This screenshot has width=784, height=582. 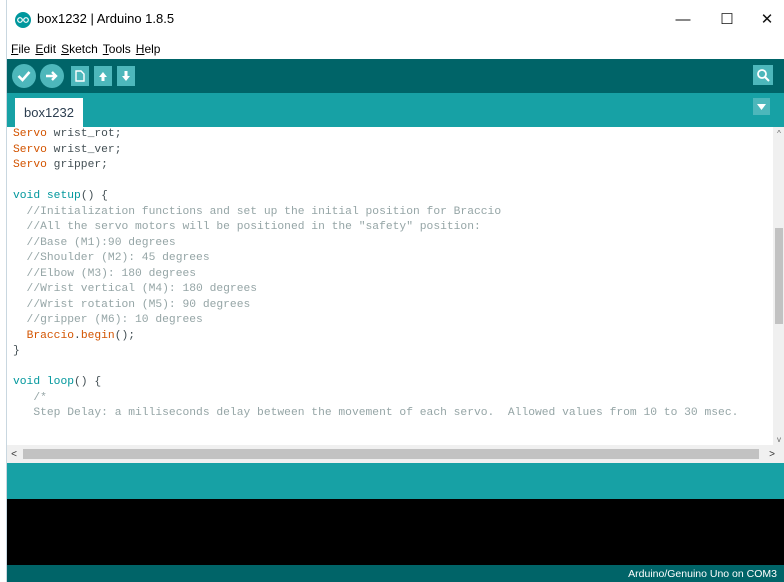 I want to click on code-line: Servo wrist_ver;, so click(x=393, y=151).